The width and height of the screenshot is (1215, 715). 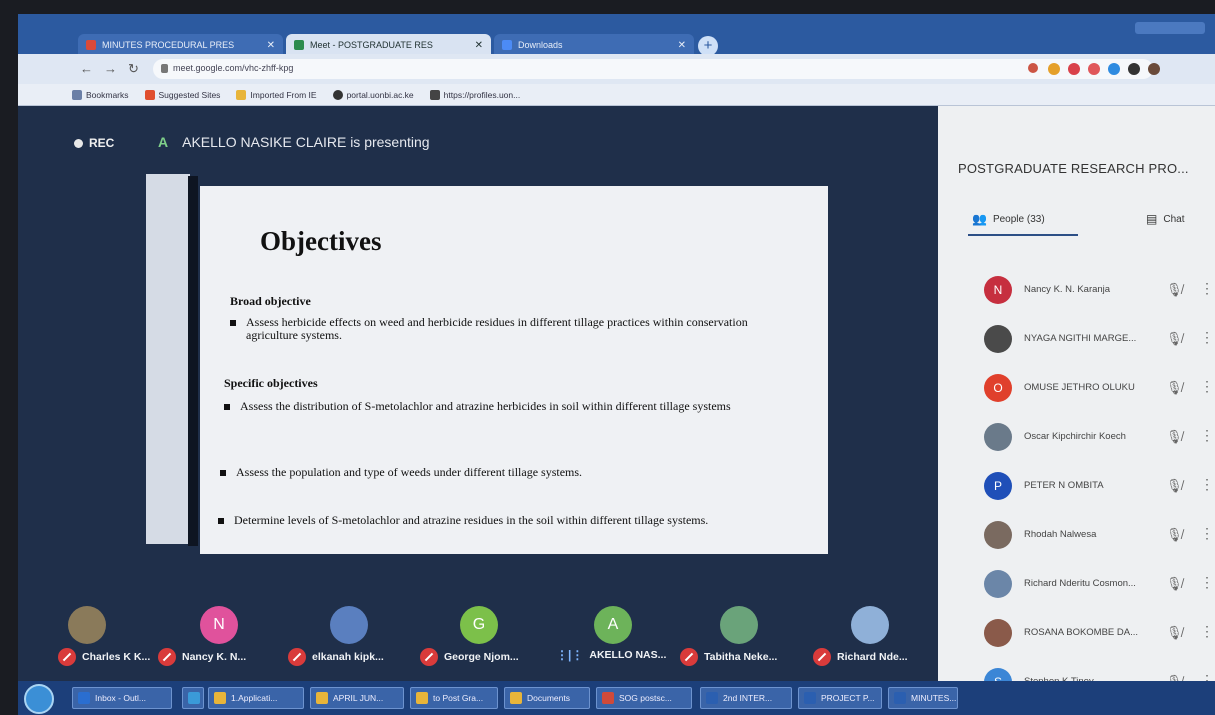 I want to click on bookmark-item: portal.uonbi.ac.ke, so click(x=373, y=94).